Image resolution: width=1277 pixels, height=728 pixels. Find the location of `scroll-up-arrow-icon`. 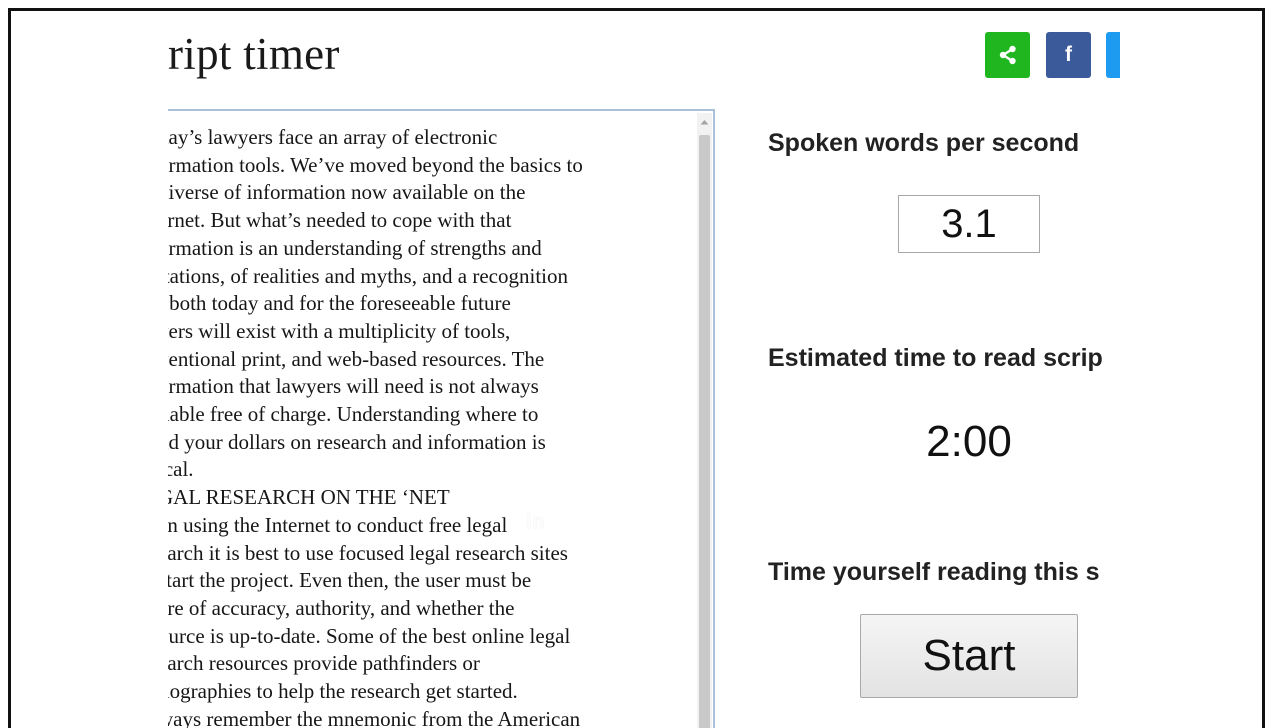

scroll-up-arrow-icon is located at coordinates (704, 122).